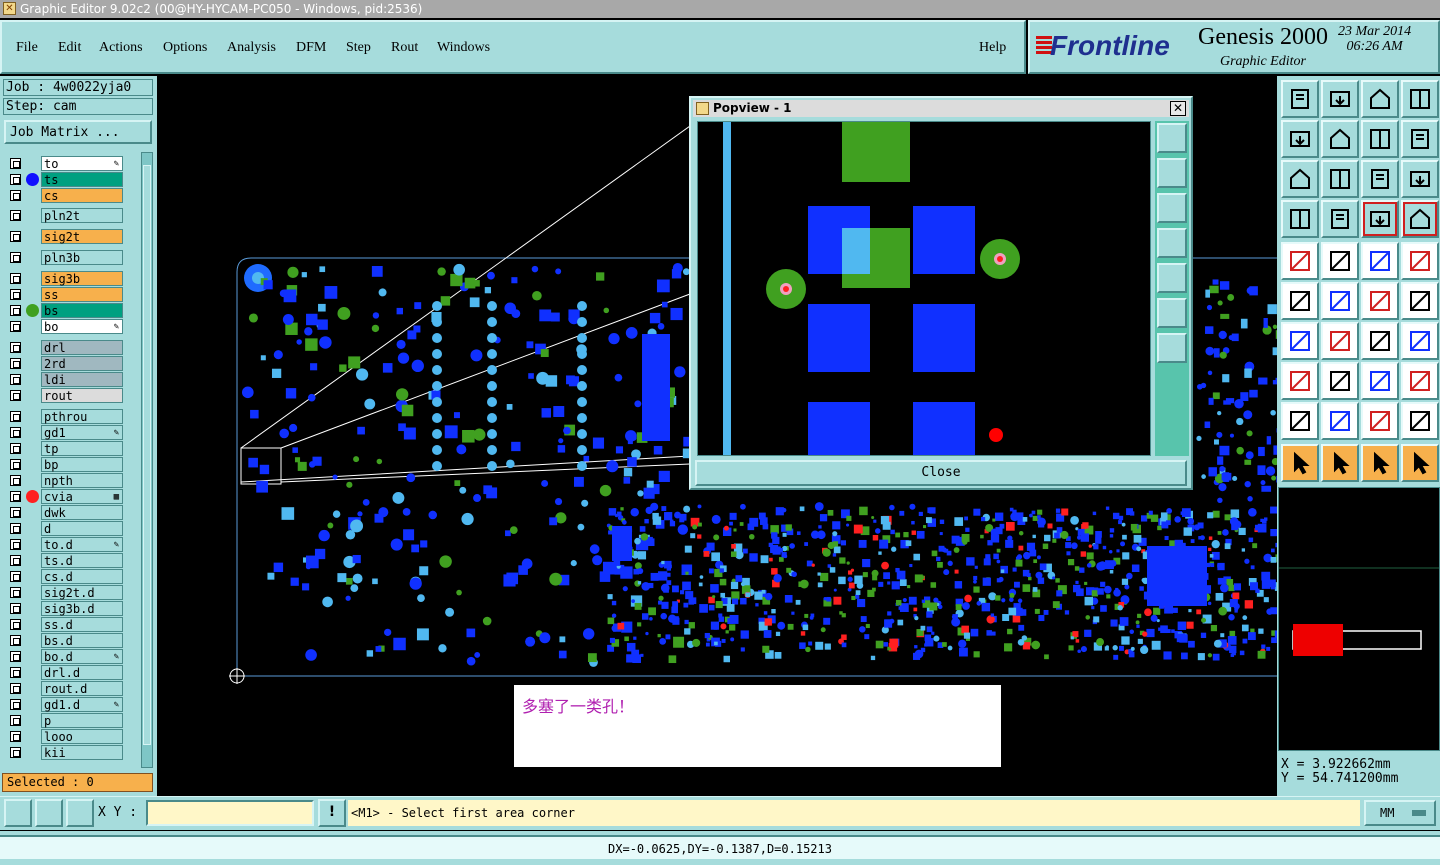 The width and height of the screenshot is (1440, 865). Describe the element at coordinates (82, 736) in the screenshot. I see `layer-name: looo` at that location.